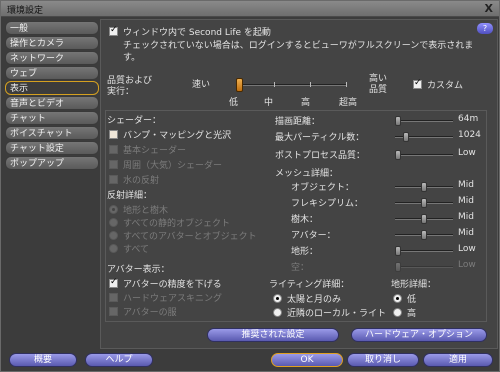  Describe the element at coordinates (467, 249) in the screenshot. I see `mesh-value-4: Low` at that location.